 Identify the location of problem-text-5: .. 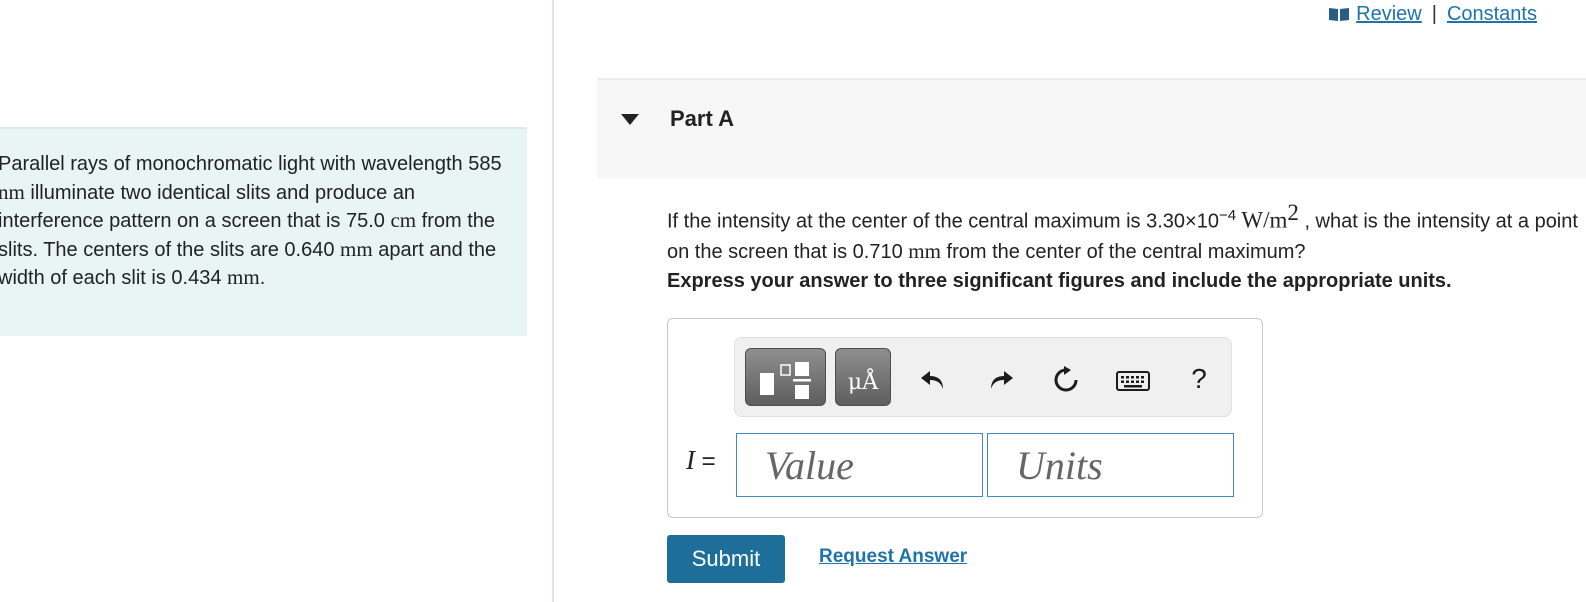
(262, 278).